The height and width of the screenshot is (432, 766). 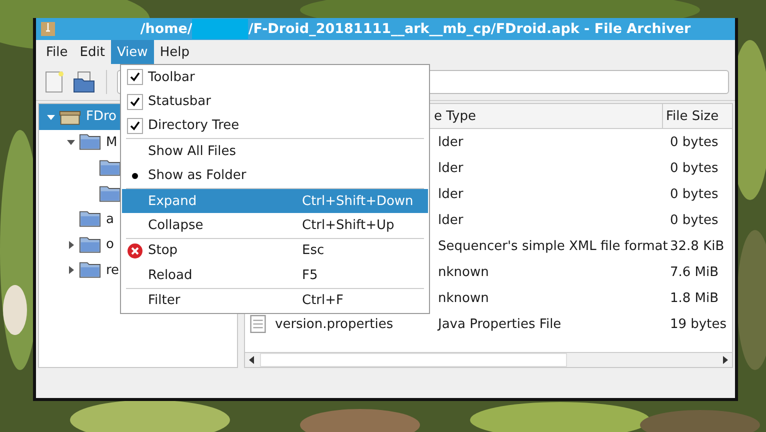 I want to click on table-cell: Java Properties File, so click(x=500, y=324).